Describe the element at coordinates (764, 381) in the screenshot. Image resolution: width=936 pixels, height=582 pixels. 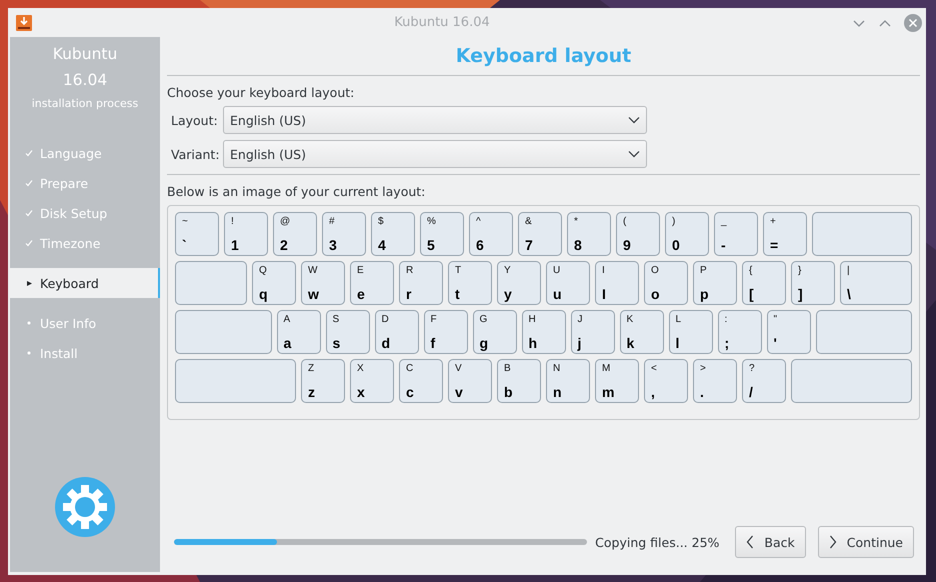
I see `keyboard-key: ? /` at that location.